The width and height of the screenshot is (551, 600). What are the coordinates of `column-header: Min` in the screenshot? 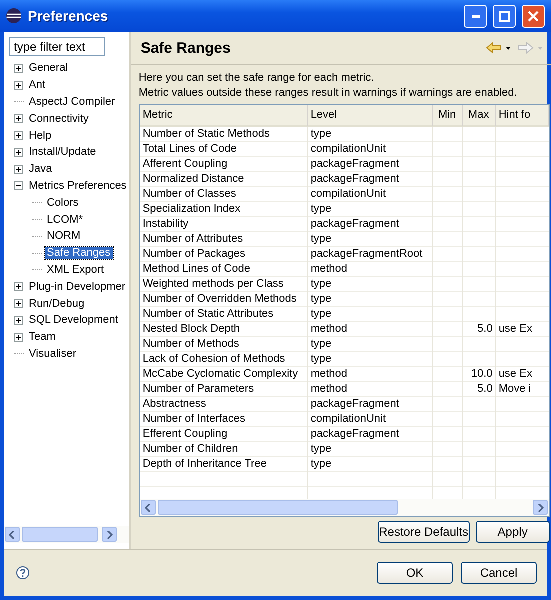 It's located at (447, 116).